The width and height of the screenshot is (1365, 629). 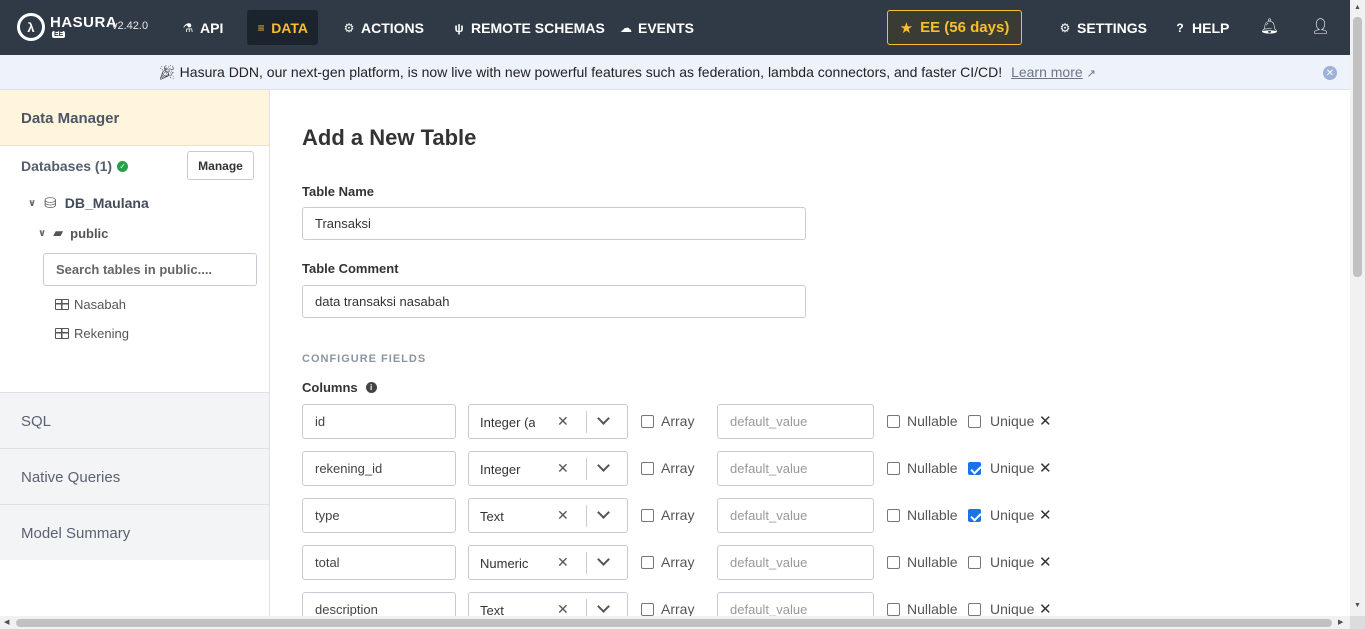 What do you see at coordinates (1012, 608) in the screenshot?
I see `unique-label: Unique` at bounding box center [1012, 608].